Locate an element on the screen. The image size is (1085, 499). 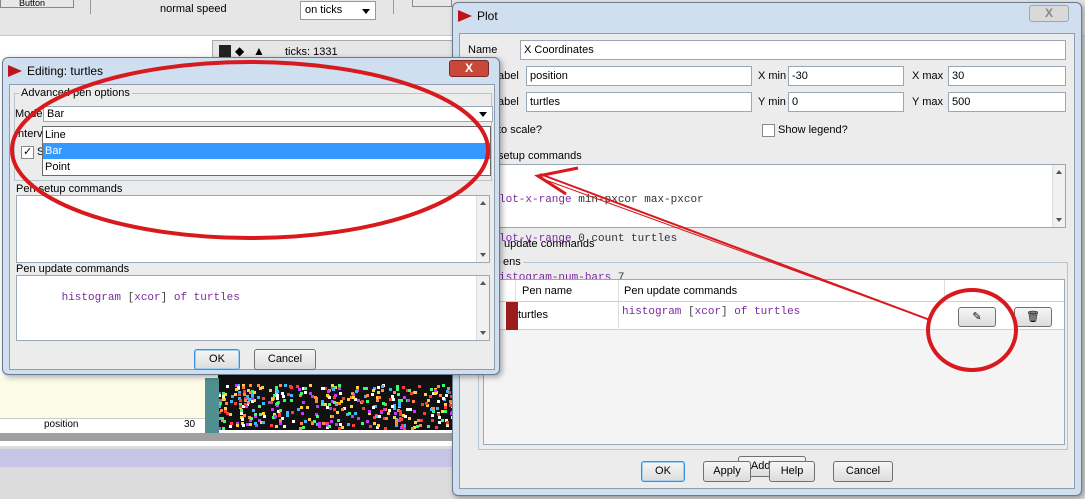
edit-pen-button: ✎ is located at coordinates (977, 317).